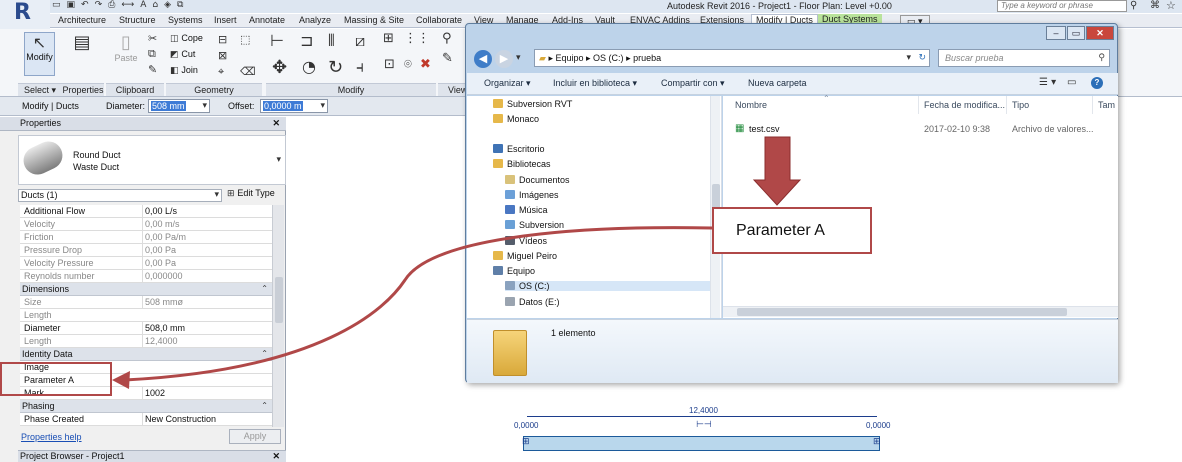  What do you see at coordinates (777, 171) in the screenshot?
I see `down-arrow-icon` at bounding box center [777, 171].